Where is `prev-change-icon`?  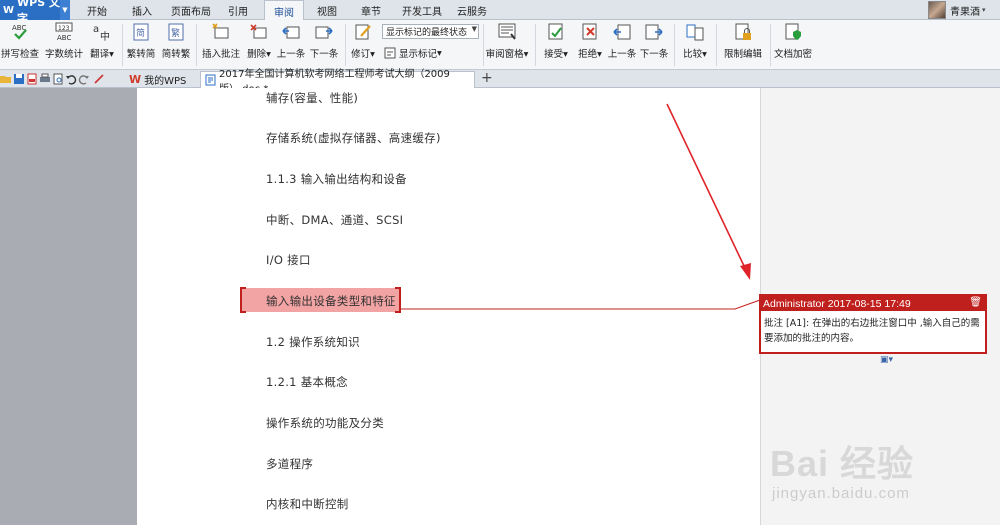 prev-change-icon is located at coordinates (622, 32).